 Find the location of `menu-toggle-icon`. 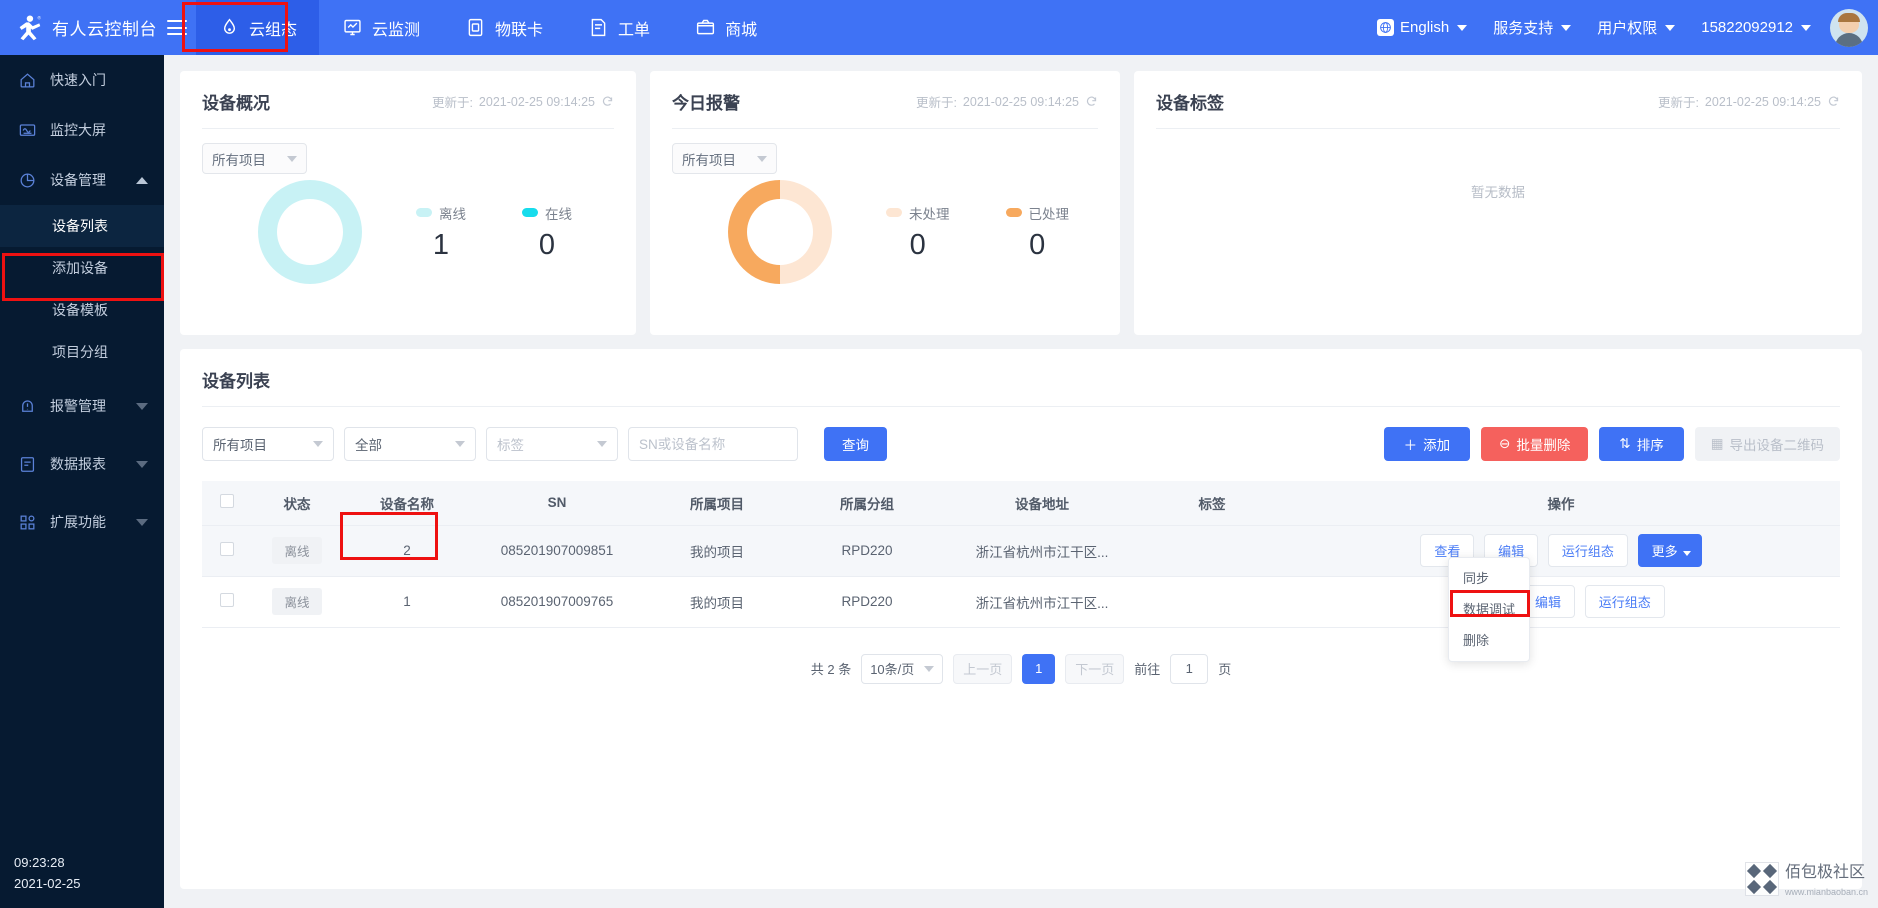

menu-toggle-icon is located at coordinates (177, 27).